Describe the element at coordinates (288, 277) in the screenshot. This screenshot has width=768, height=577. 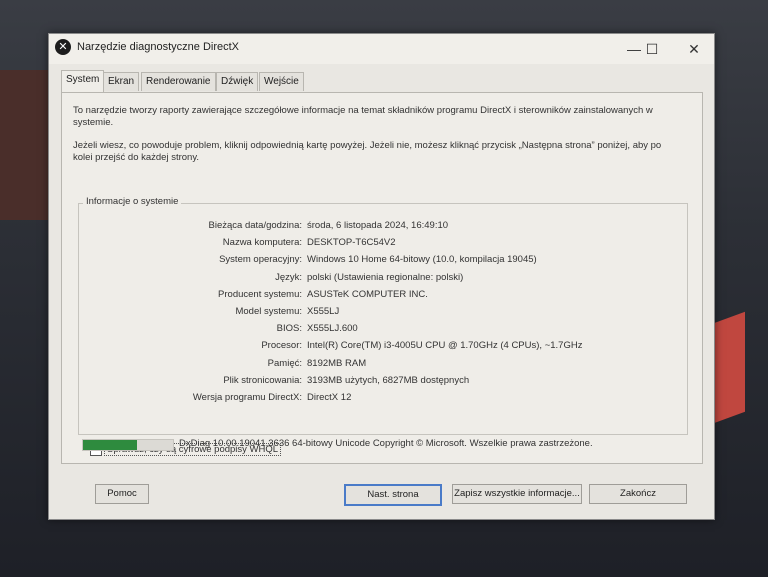
I see `system-info-label: Język:` at that location.